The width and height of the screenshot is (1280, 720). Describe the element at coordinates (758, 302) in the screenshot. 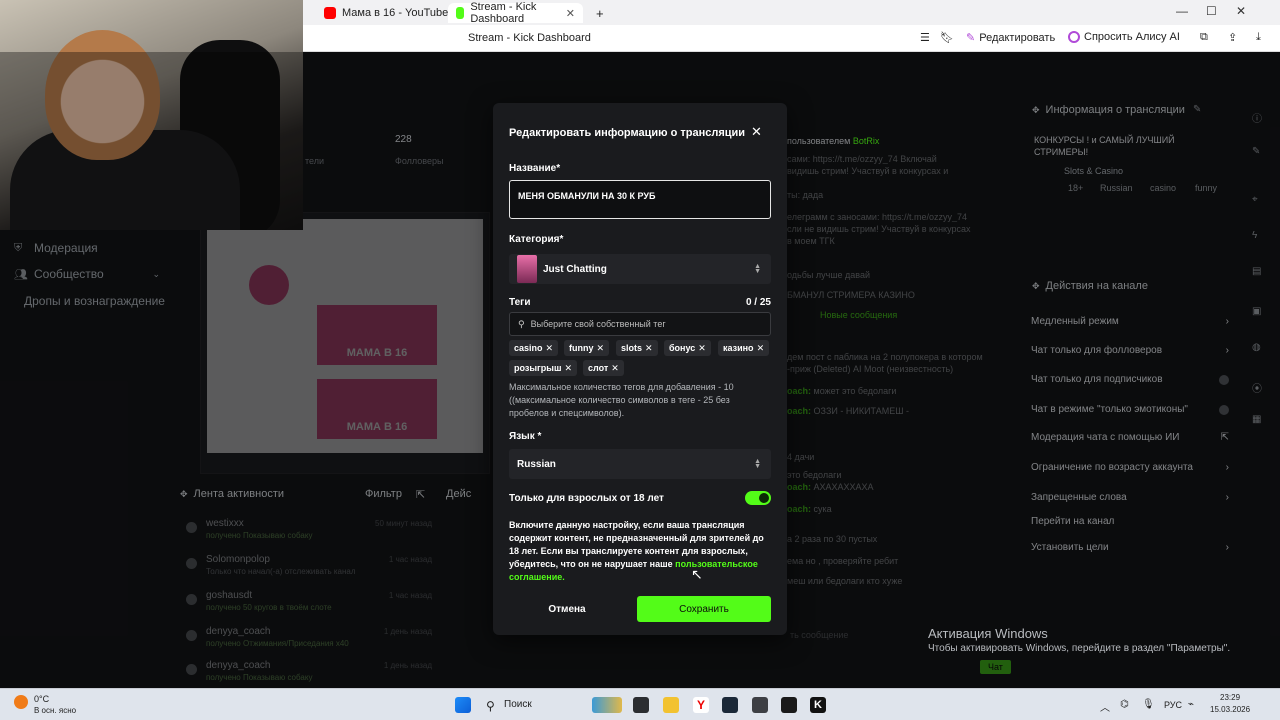

I see `tags-count: 0 / 25` at that location.